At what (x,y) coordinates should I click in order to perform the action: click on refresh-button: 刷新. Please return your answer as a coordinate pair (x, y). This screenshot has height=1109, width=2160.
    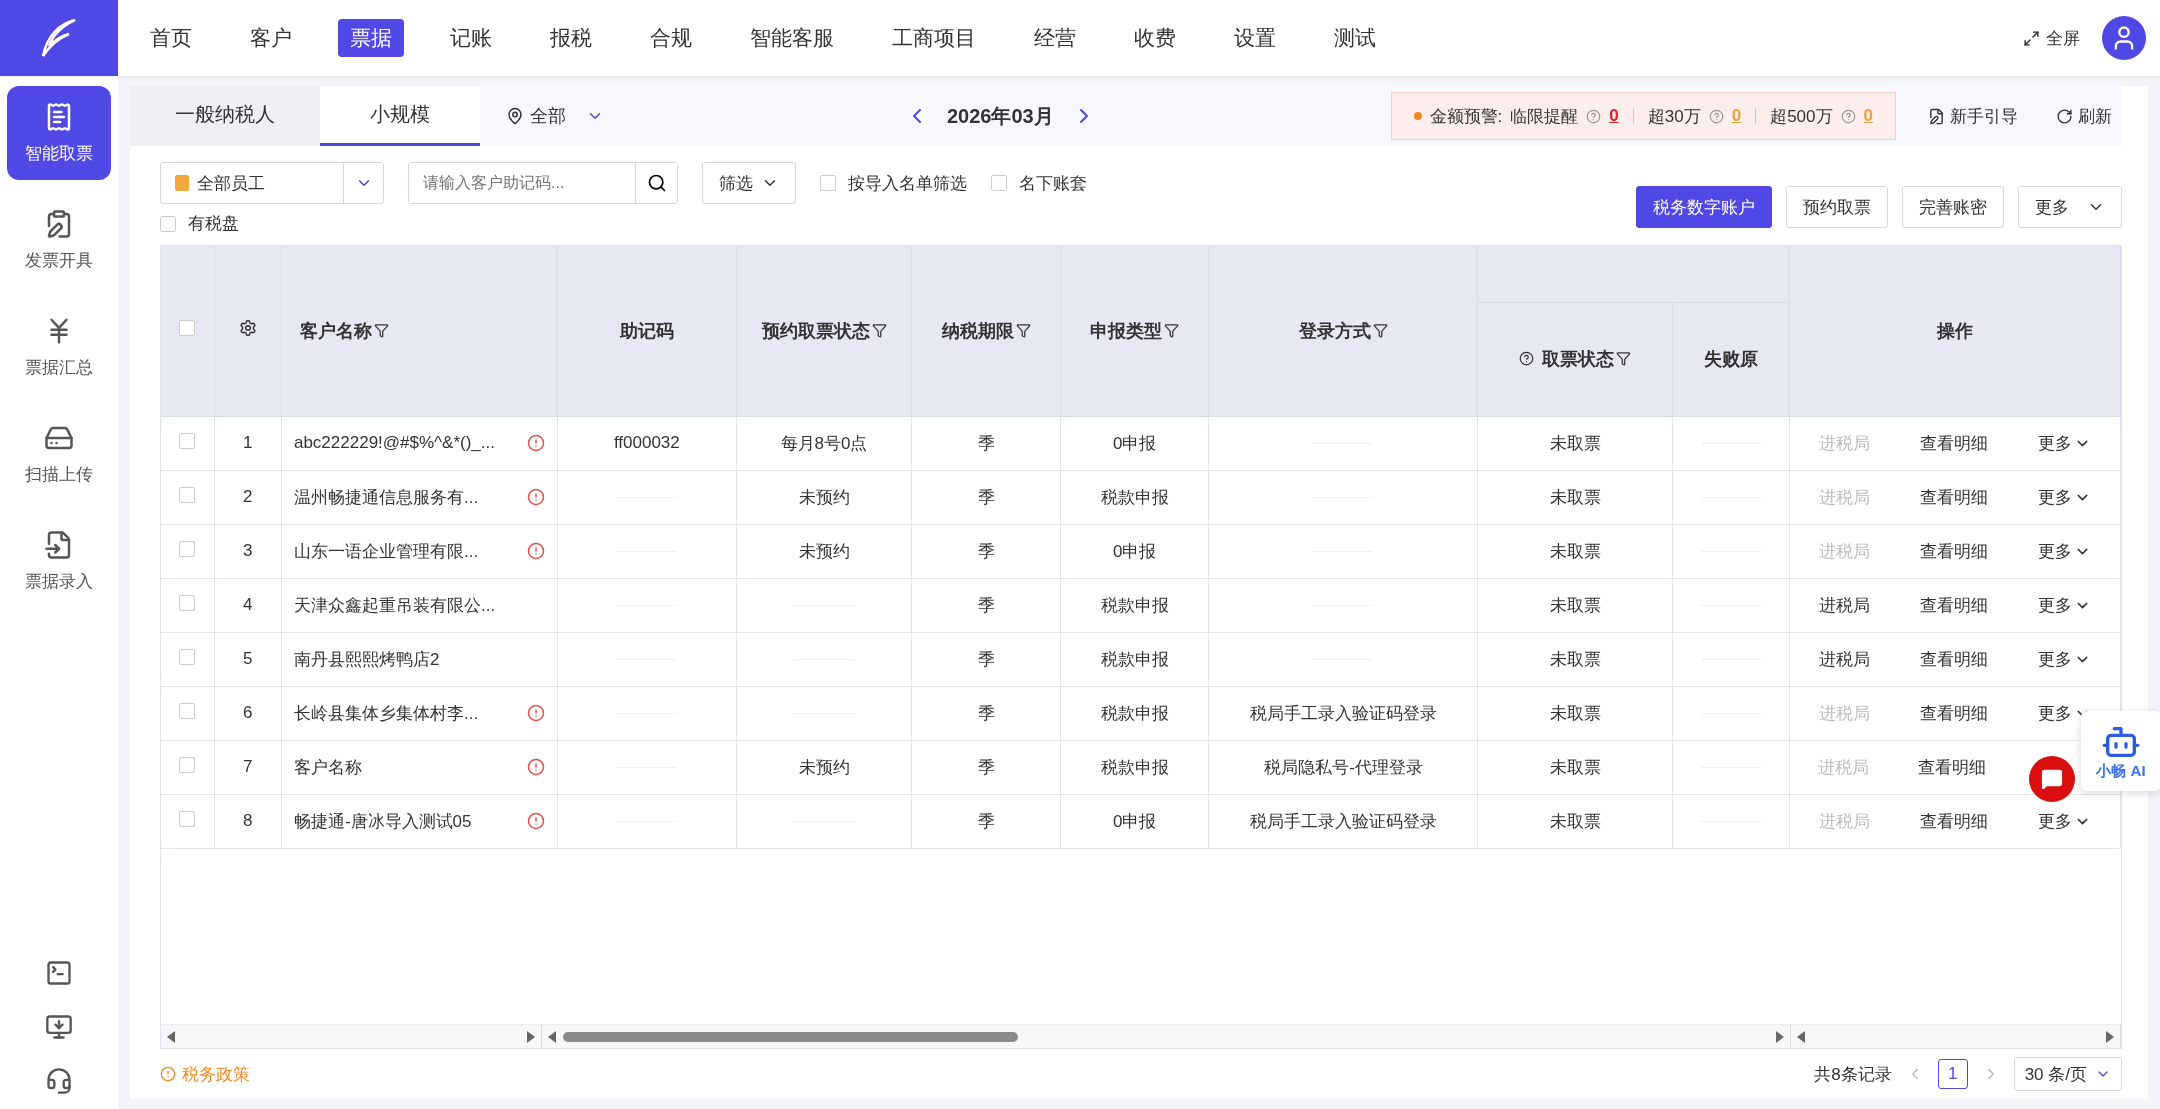
    Looking at the image, I should click on (2084, 116).